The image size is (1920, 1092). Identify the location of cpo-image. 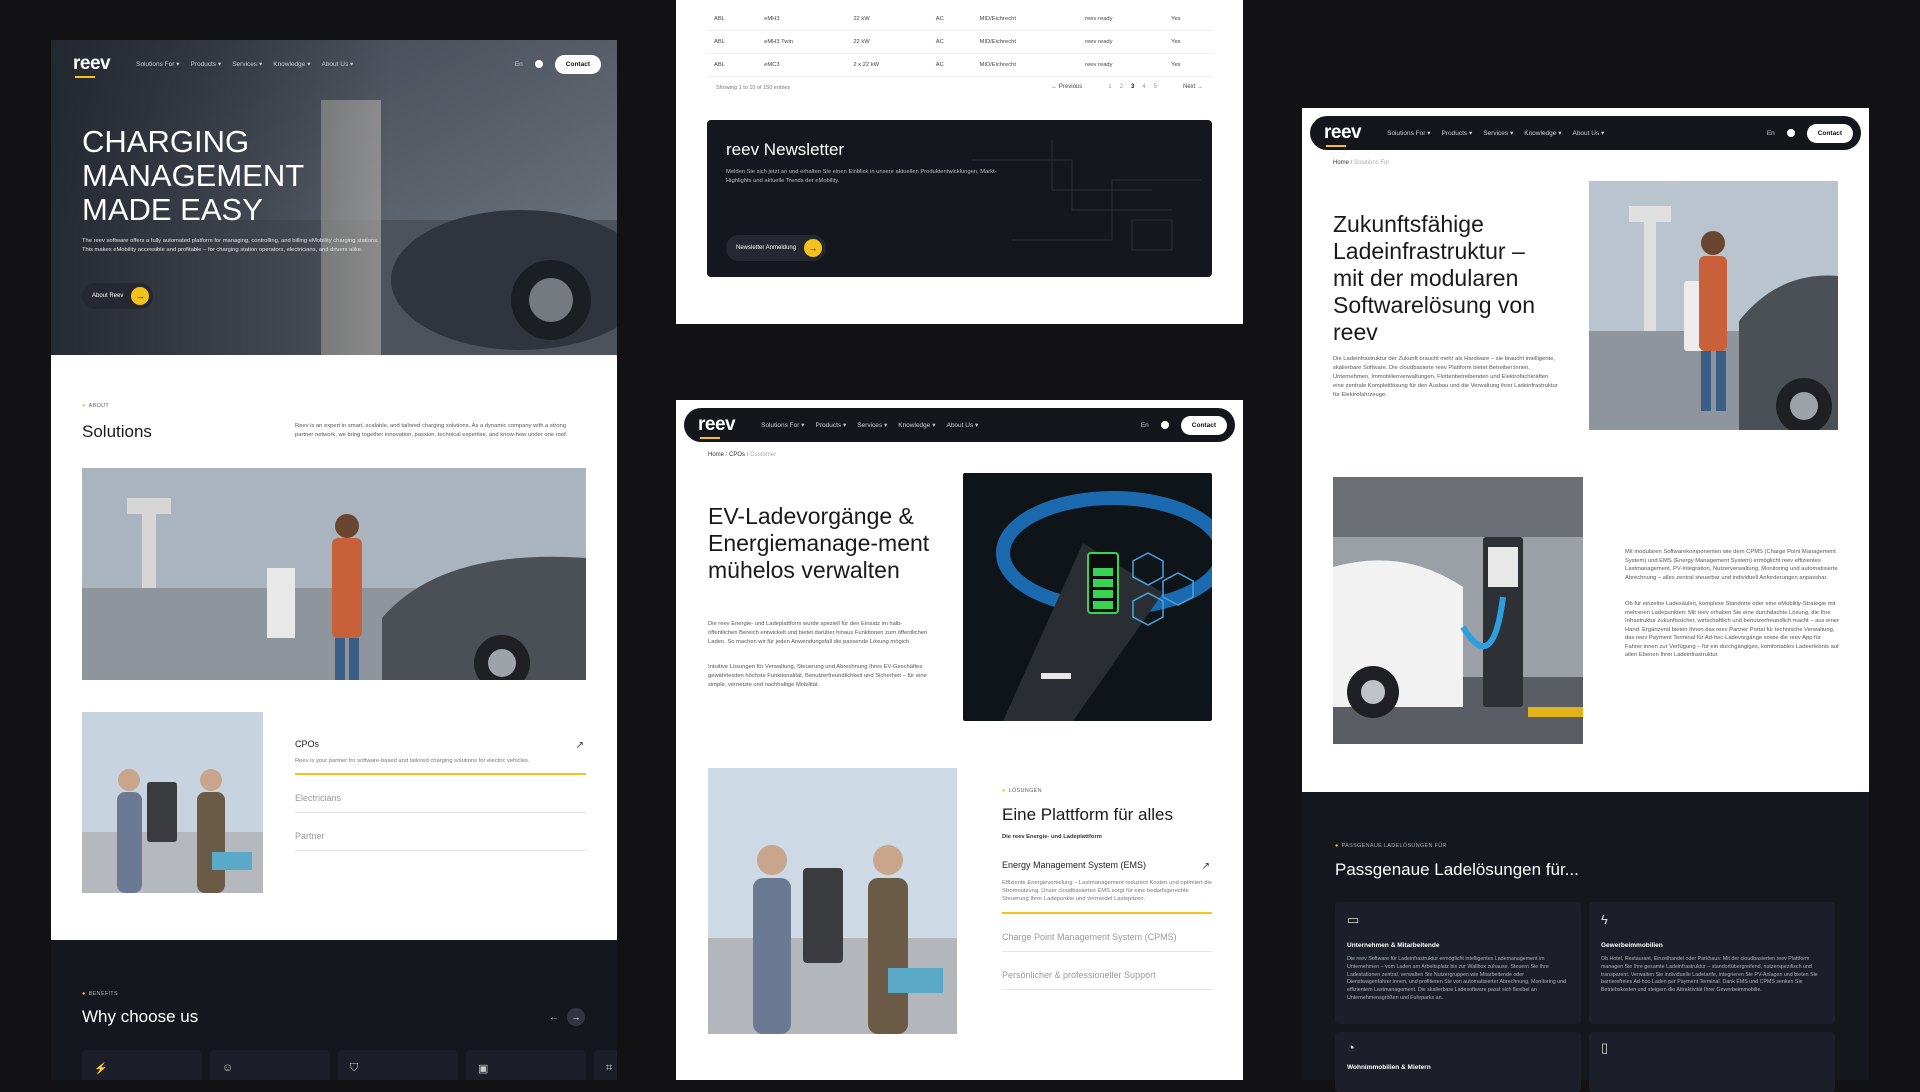
(172, 802).